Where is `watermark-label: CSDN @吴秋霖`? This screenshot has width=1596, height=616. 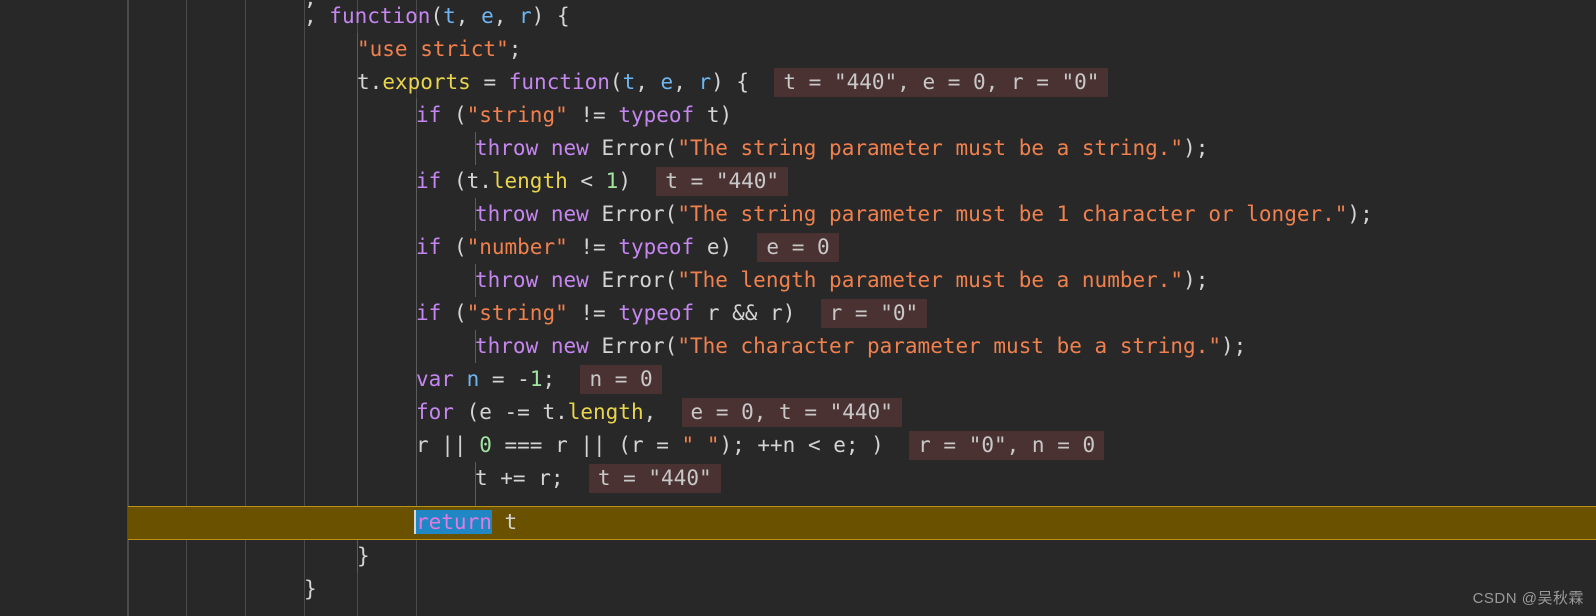 watermark-label: CSDN @吴秋霖 is located at coordinates (1528, 598).